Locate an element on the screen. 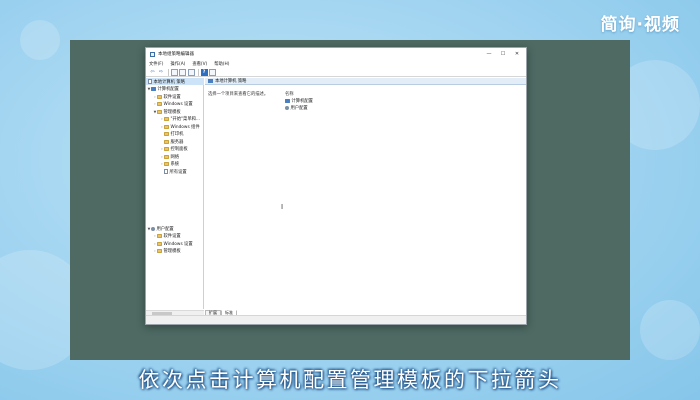  list-item-user-config: 用户配置 is located at coordinates (296, 108).